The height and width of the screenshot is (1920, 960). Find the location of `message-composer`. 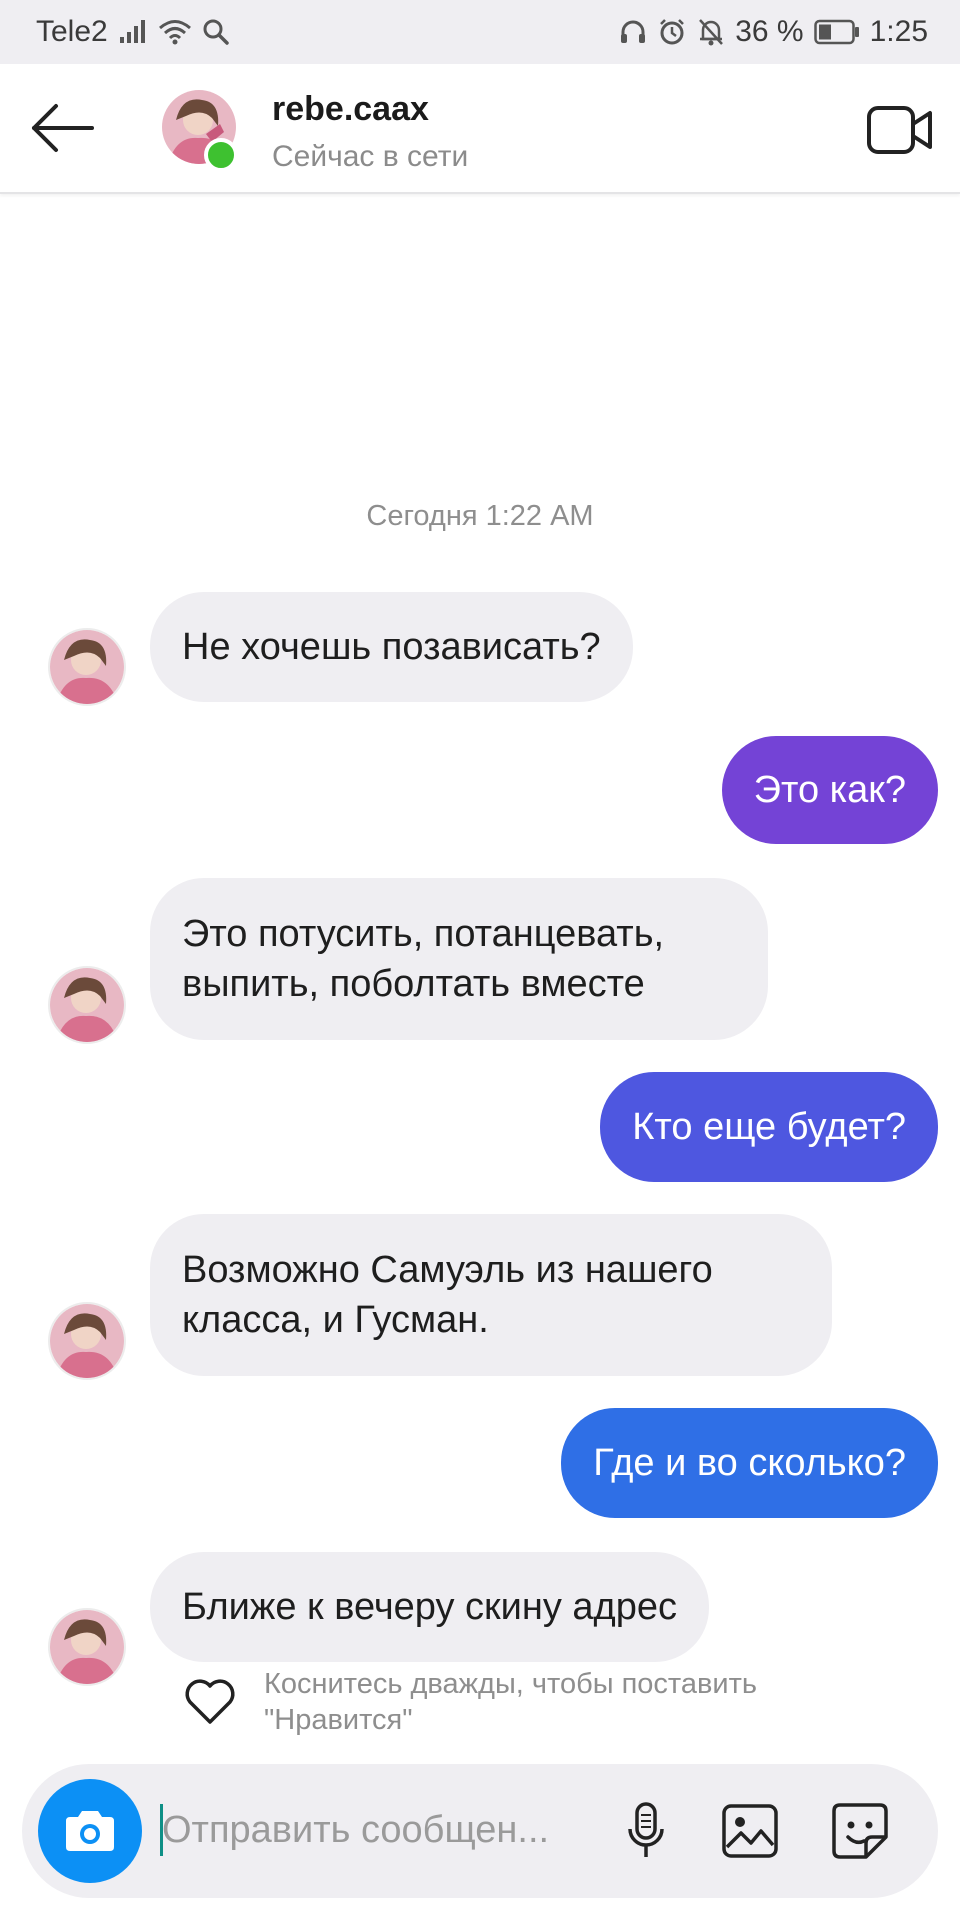

message-composer is located at coordinates (480, 1831).